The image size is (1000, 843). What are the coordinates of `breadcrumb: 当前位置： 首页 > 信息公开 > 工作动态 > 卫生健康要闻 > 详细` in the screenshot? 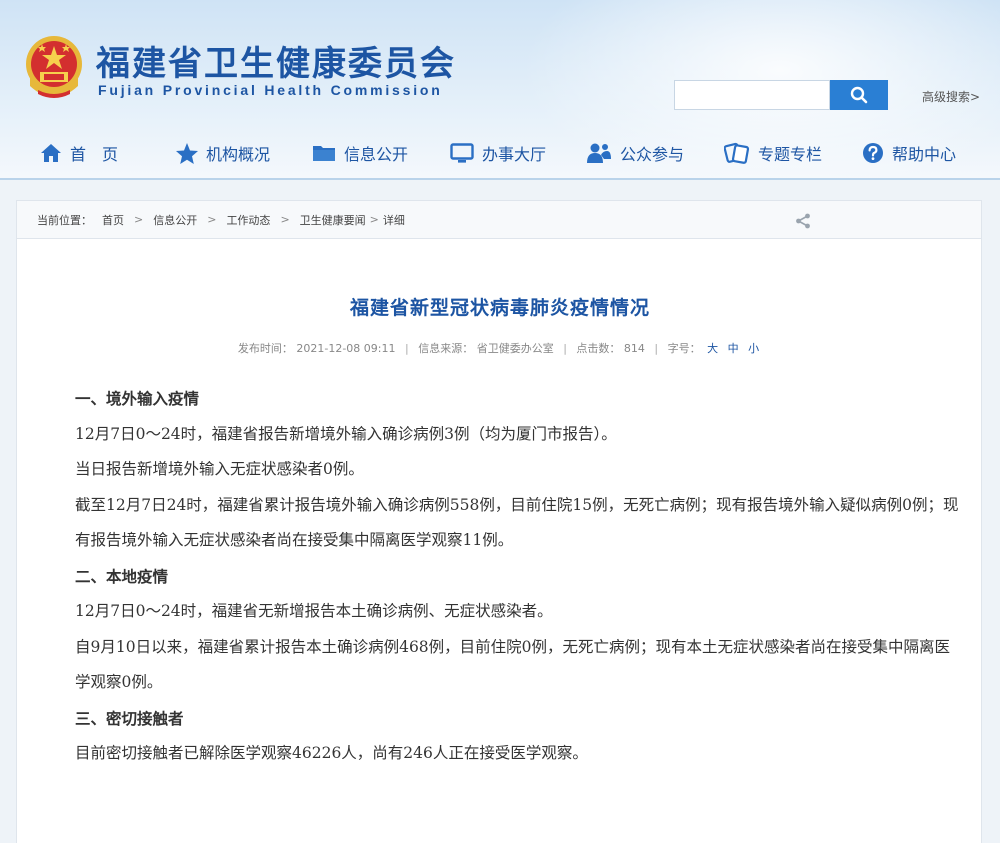 It's located at (499, 219).